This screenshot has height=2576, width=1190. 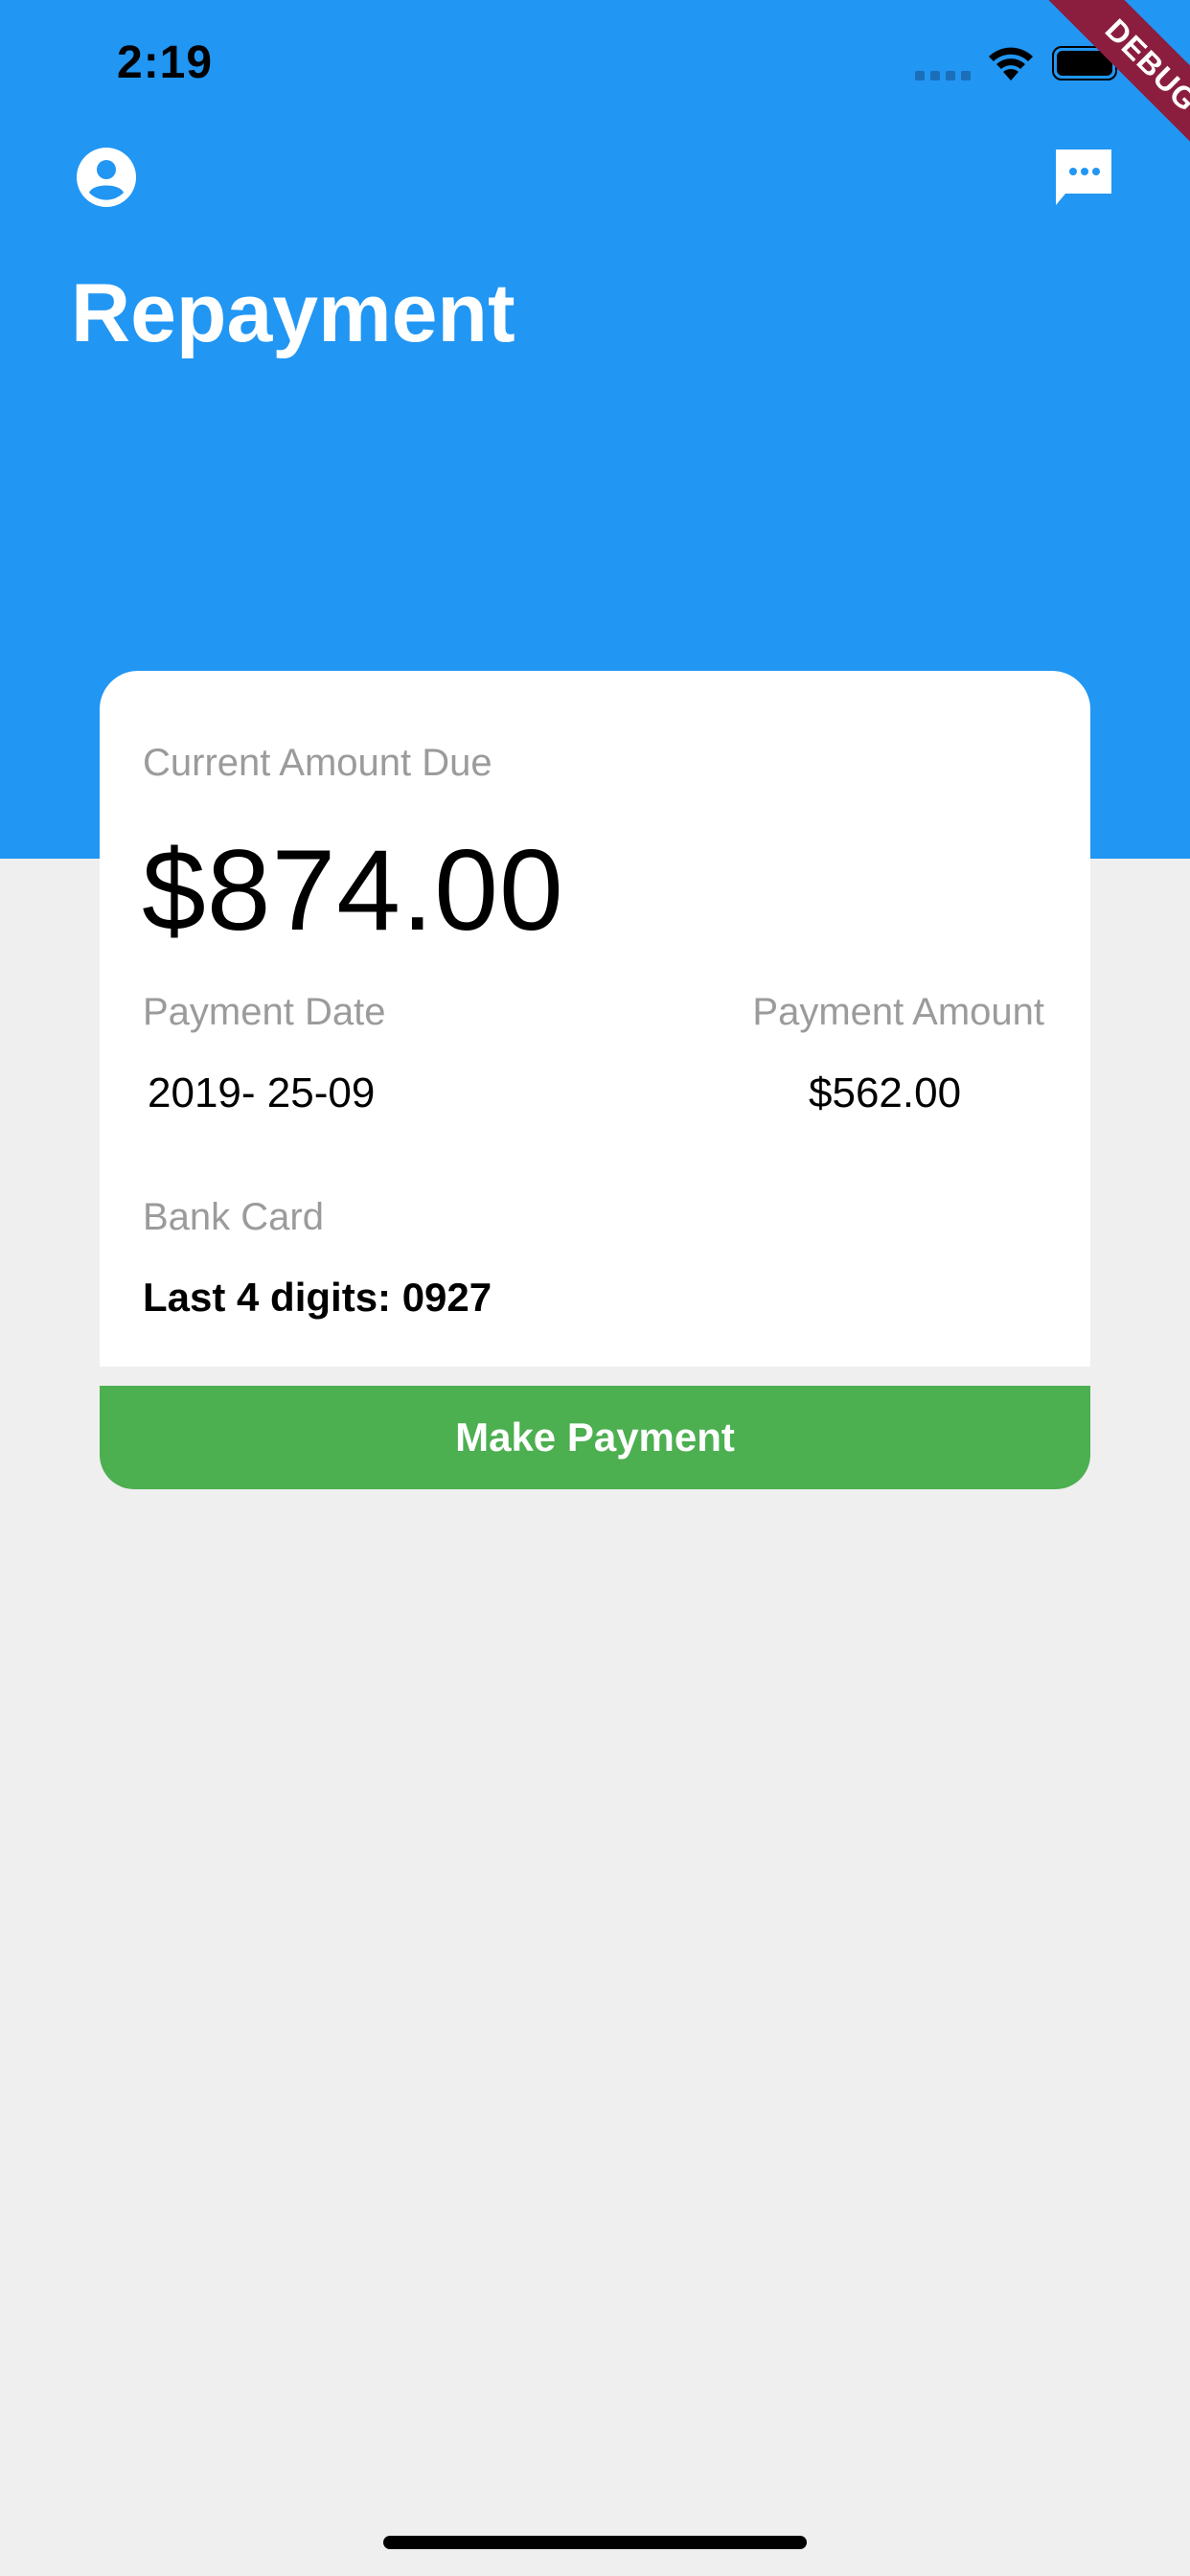 I want to click on wifi-icon, so click(x=1011, y=63).